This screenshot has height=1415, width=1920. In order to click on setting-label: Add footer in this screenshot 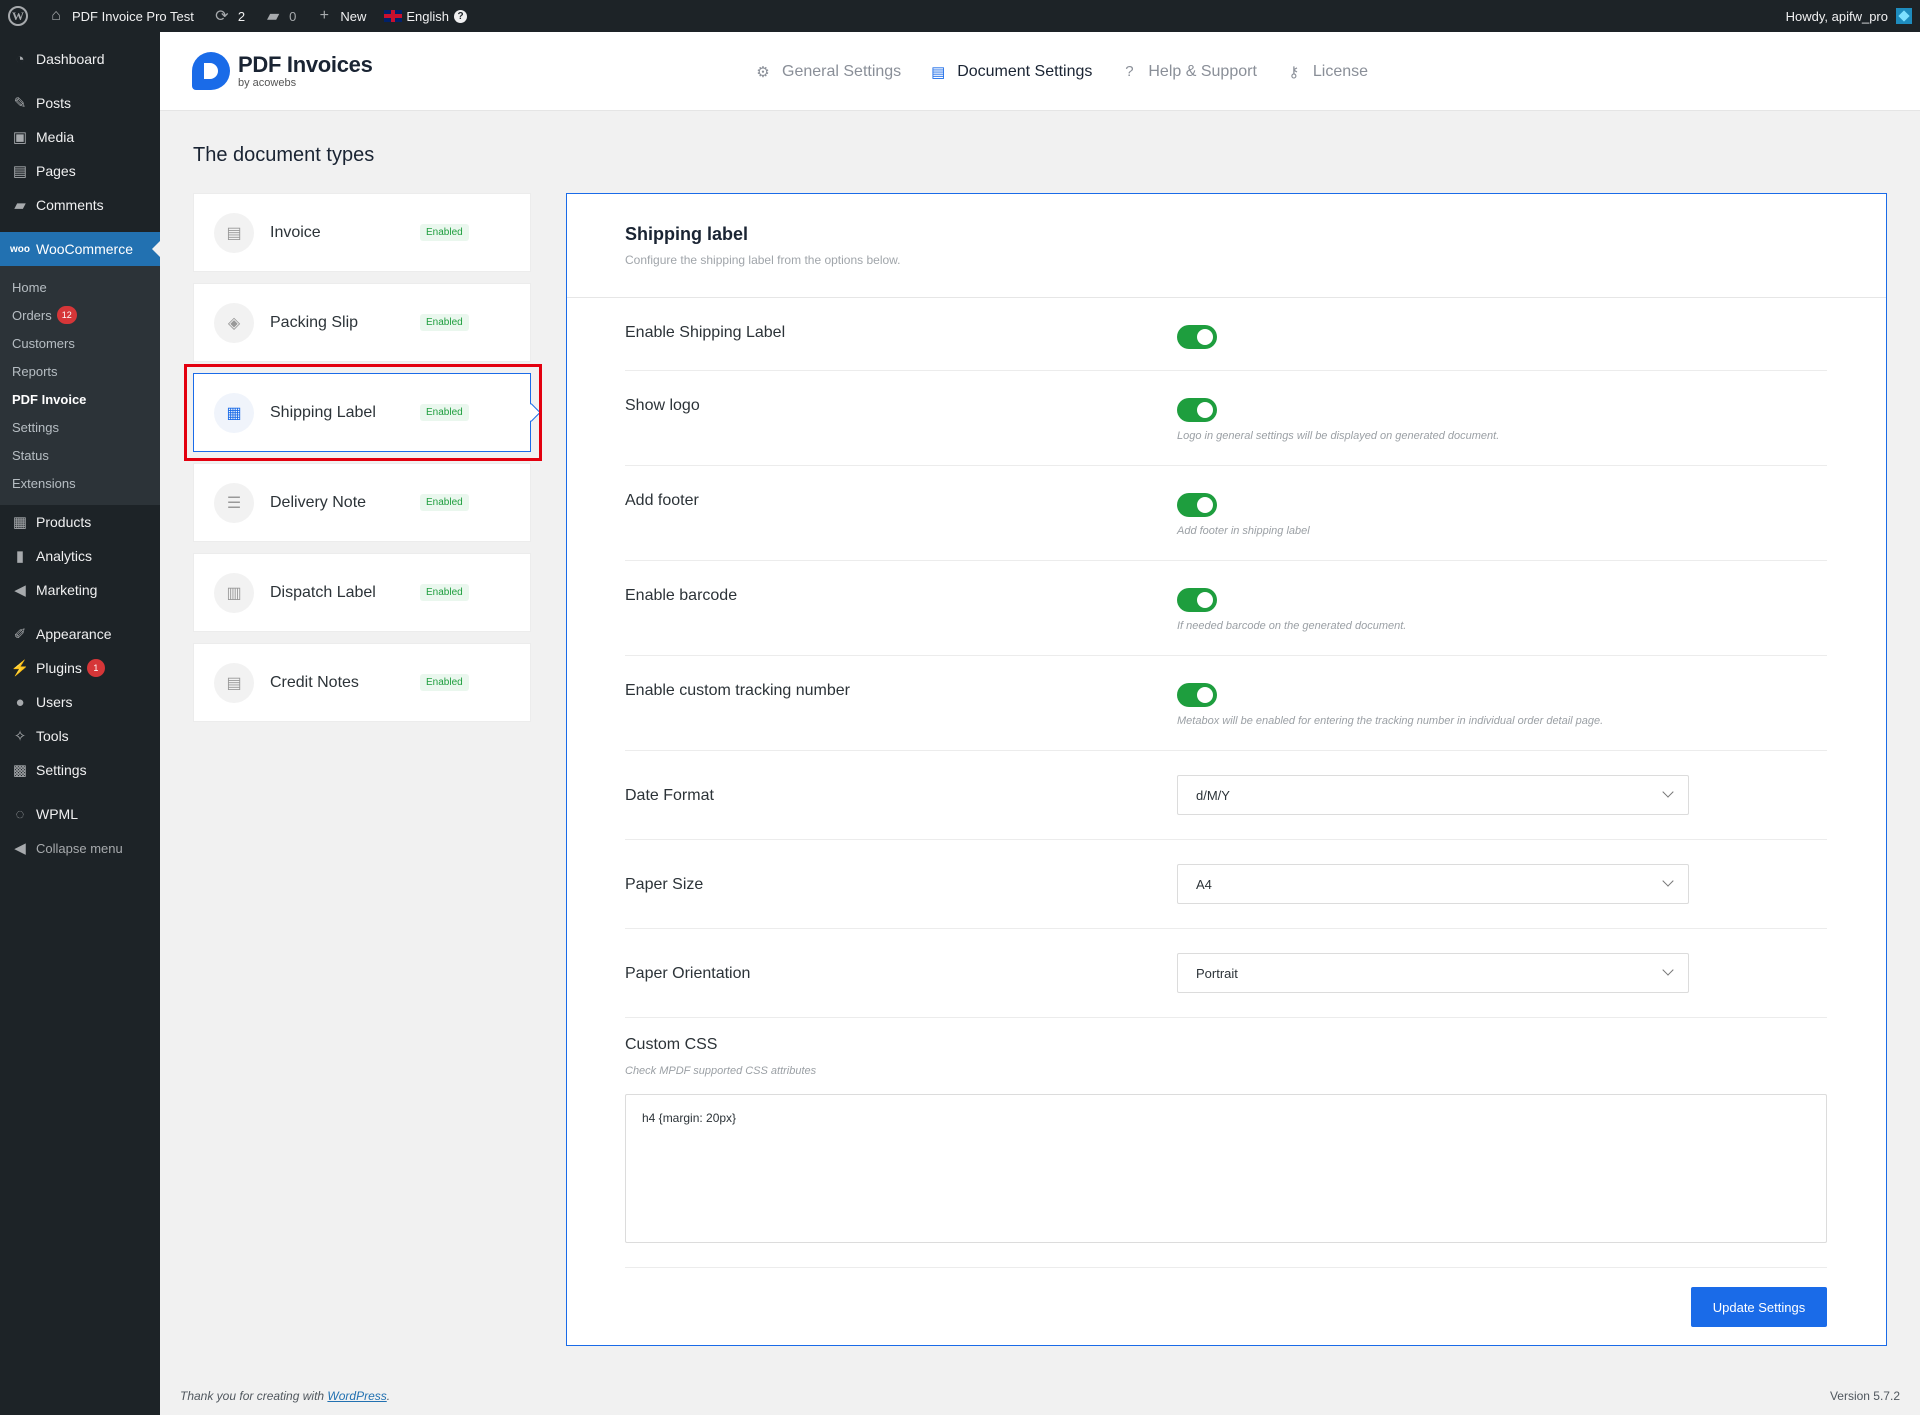, I will do `click(662, 500)`.